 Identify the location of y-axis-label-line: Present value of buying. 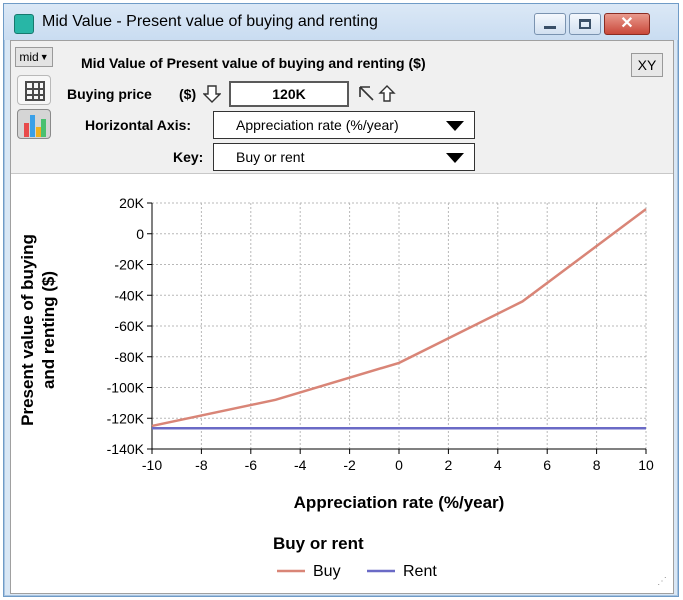
(27, 330).